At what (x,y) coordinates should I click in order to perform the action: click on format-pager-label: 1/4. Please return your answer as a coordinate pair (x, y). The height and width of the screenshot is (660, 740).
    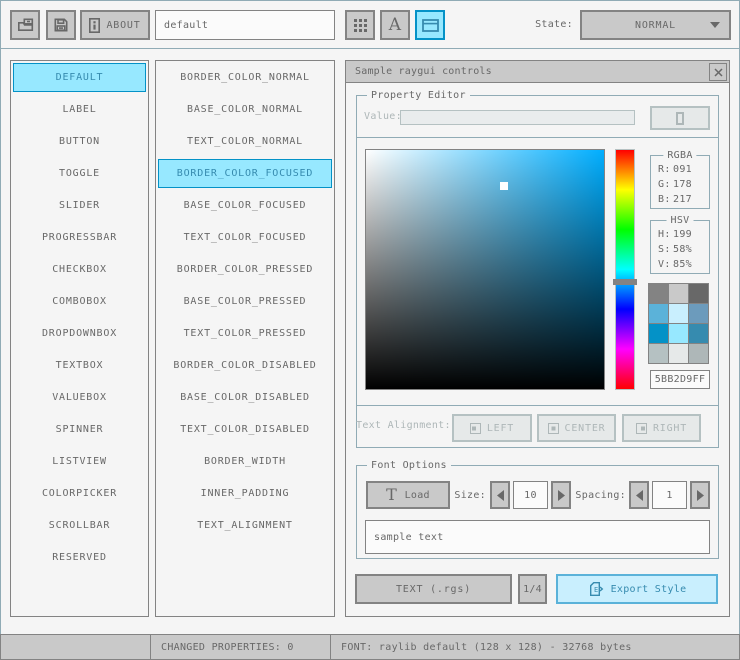
    Looking at the image, I should click on (532, 589).